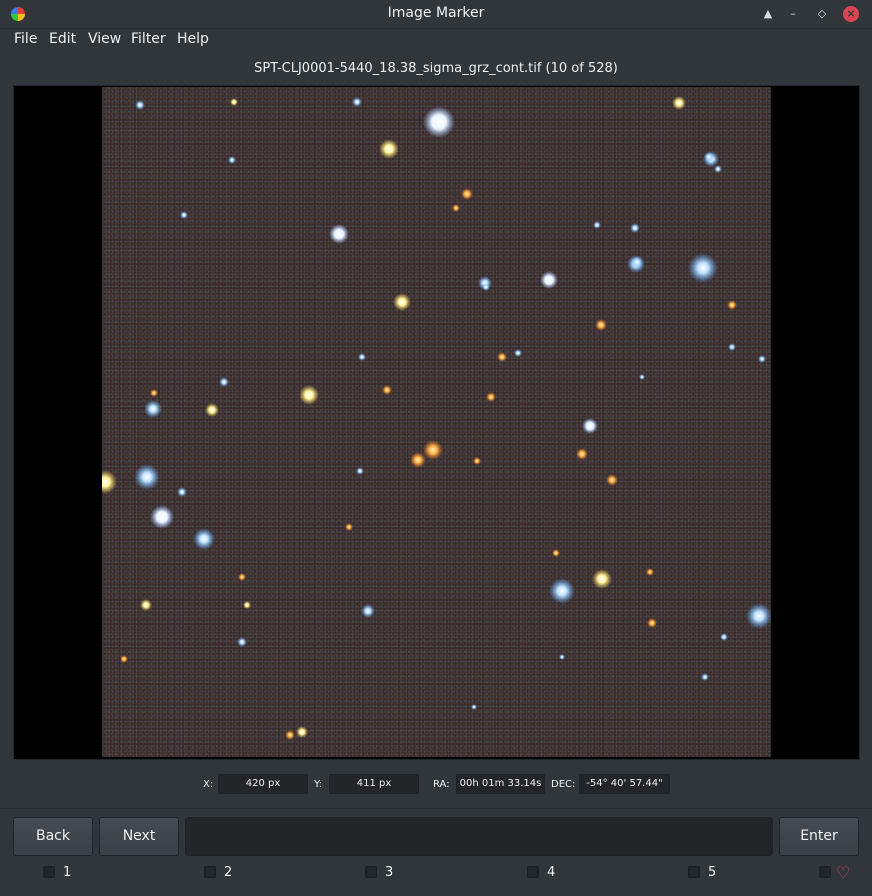  What do you see at coordinates (104, 39) in the screenshot?
I see `menu-view: View` at bounding box center [104, 39].